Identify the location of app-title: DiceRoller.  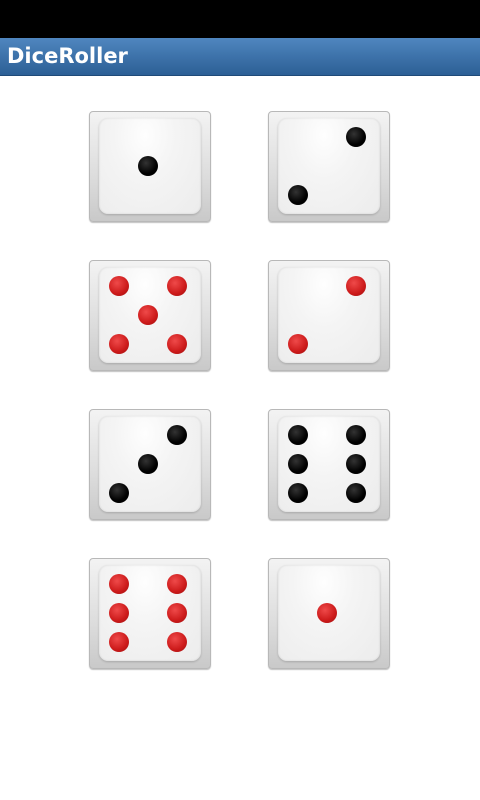
(67, 56).